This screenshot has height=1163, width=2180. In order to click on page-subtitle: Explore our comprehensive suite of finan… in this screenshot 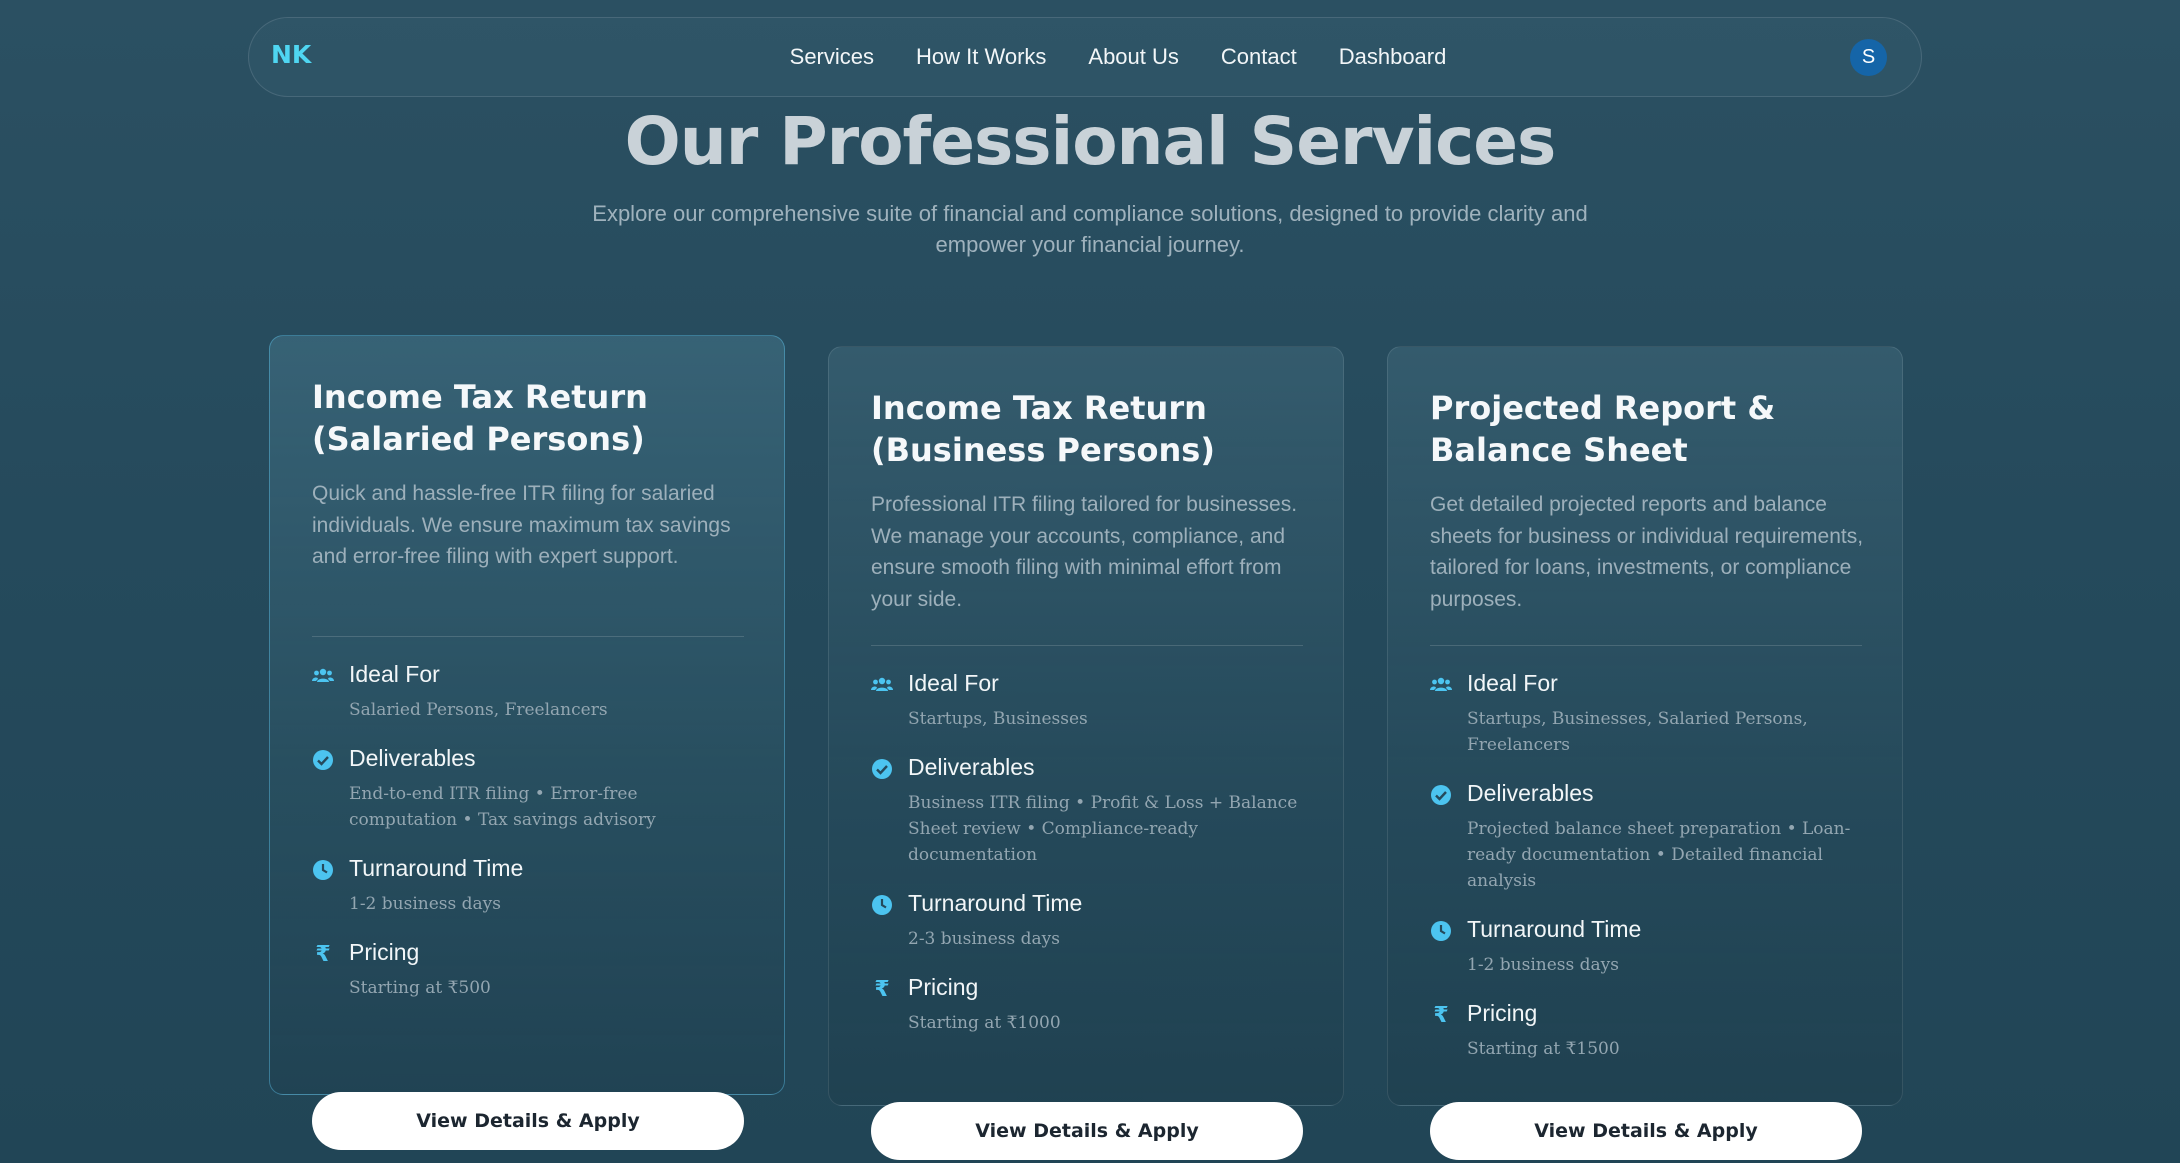, I will do `click(1090, 229)`.